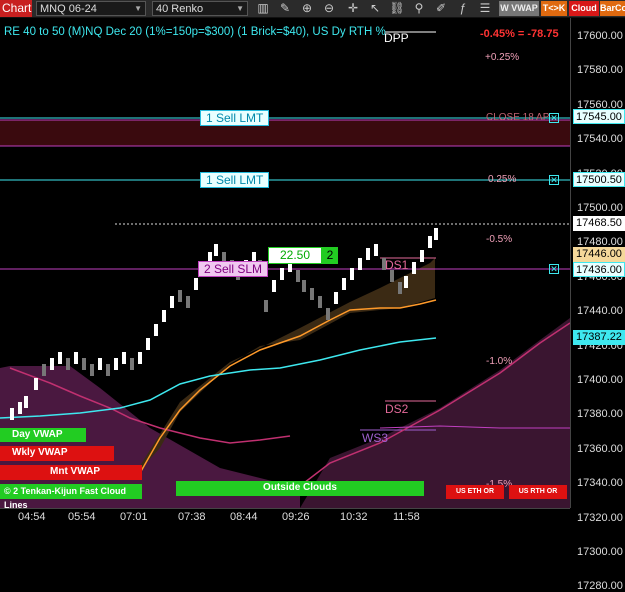 The width and height of the screenshot is (625, 592). I want to click on pct-label-025: 0.25%, so click(502, 179).